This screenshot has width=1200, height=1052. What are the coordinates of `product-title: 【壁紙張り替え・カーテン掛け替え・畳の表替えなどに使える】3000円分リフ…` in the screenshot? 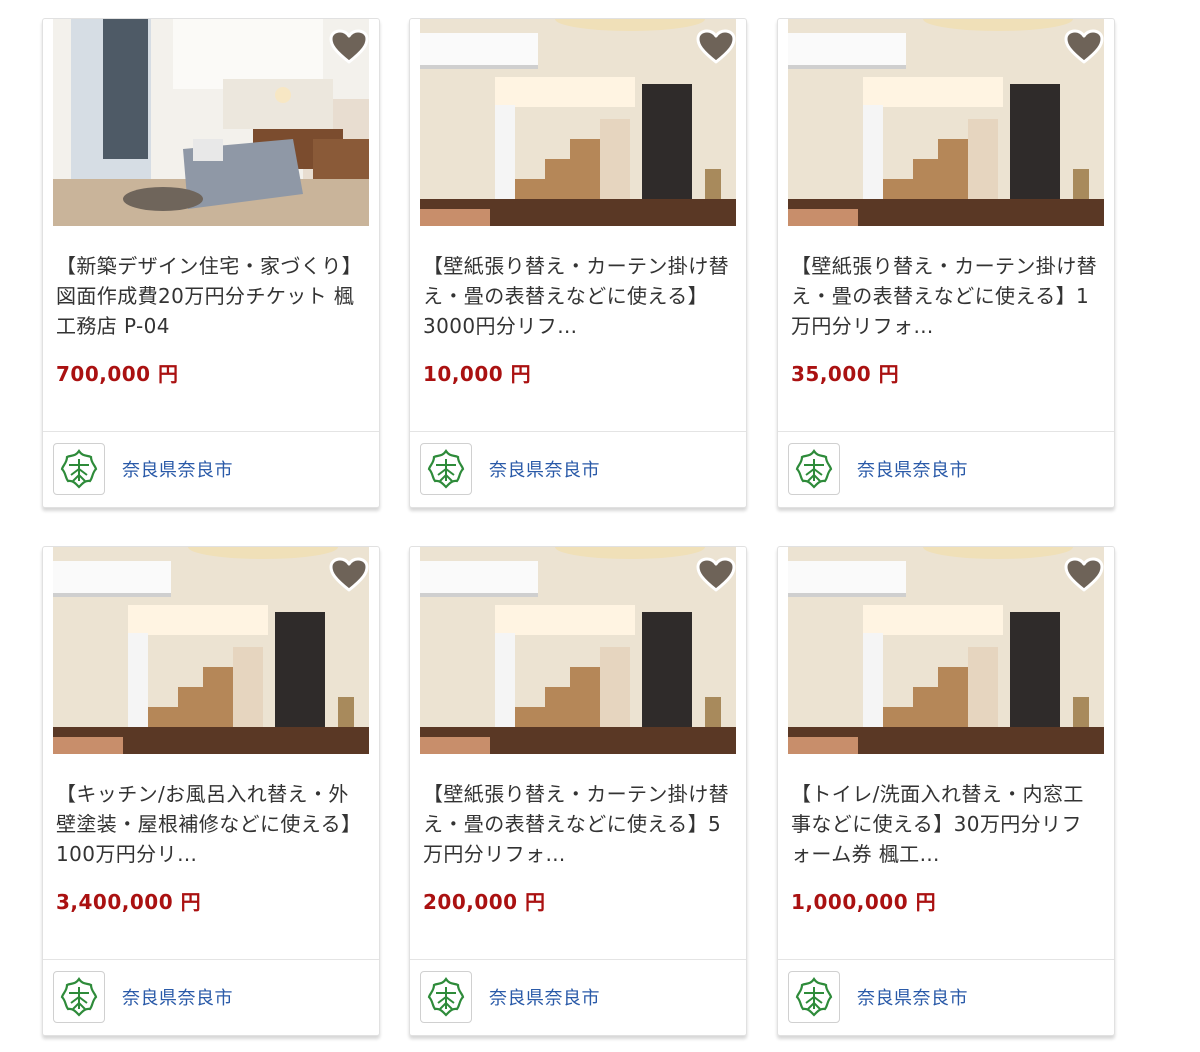 It's located at (577, 296).